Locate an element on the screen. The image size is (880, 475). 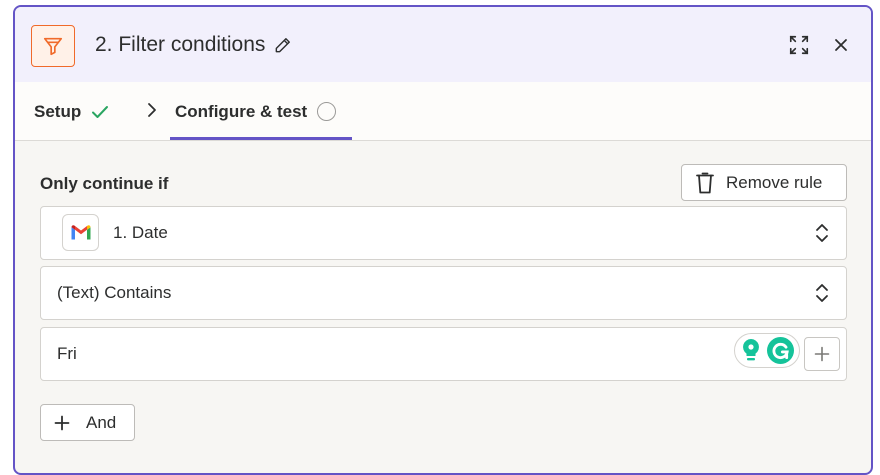
tab-label: Setup is located at coordinates (58, 111).